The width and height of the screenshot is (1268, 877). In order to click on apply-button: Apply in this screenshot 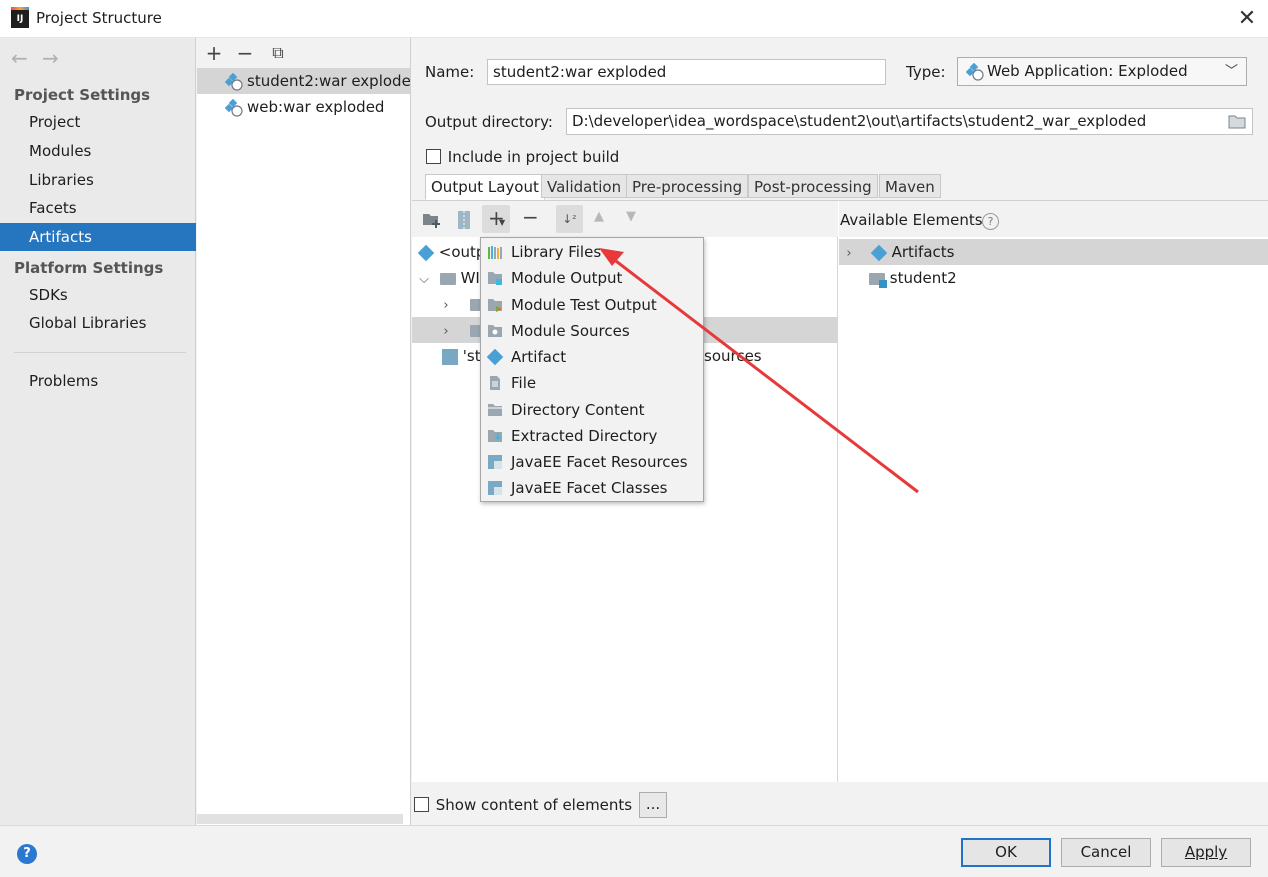, I will do `click(1206, 852)`.